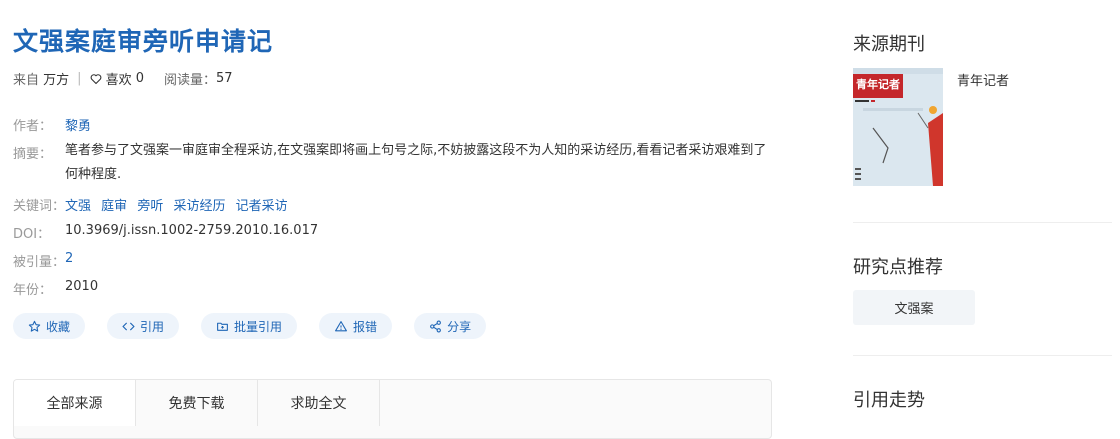 This screenshot has width=1120, height=439. What do you see at coordinates (33, 126) in the screenshot?
I see `author-label: 作者：` at bounding box center [33, 126].